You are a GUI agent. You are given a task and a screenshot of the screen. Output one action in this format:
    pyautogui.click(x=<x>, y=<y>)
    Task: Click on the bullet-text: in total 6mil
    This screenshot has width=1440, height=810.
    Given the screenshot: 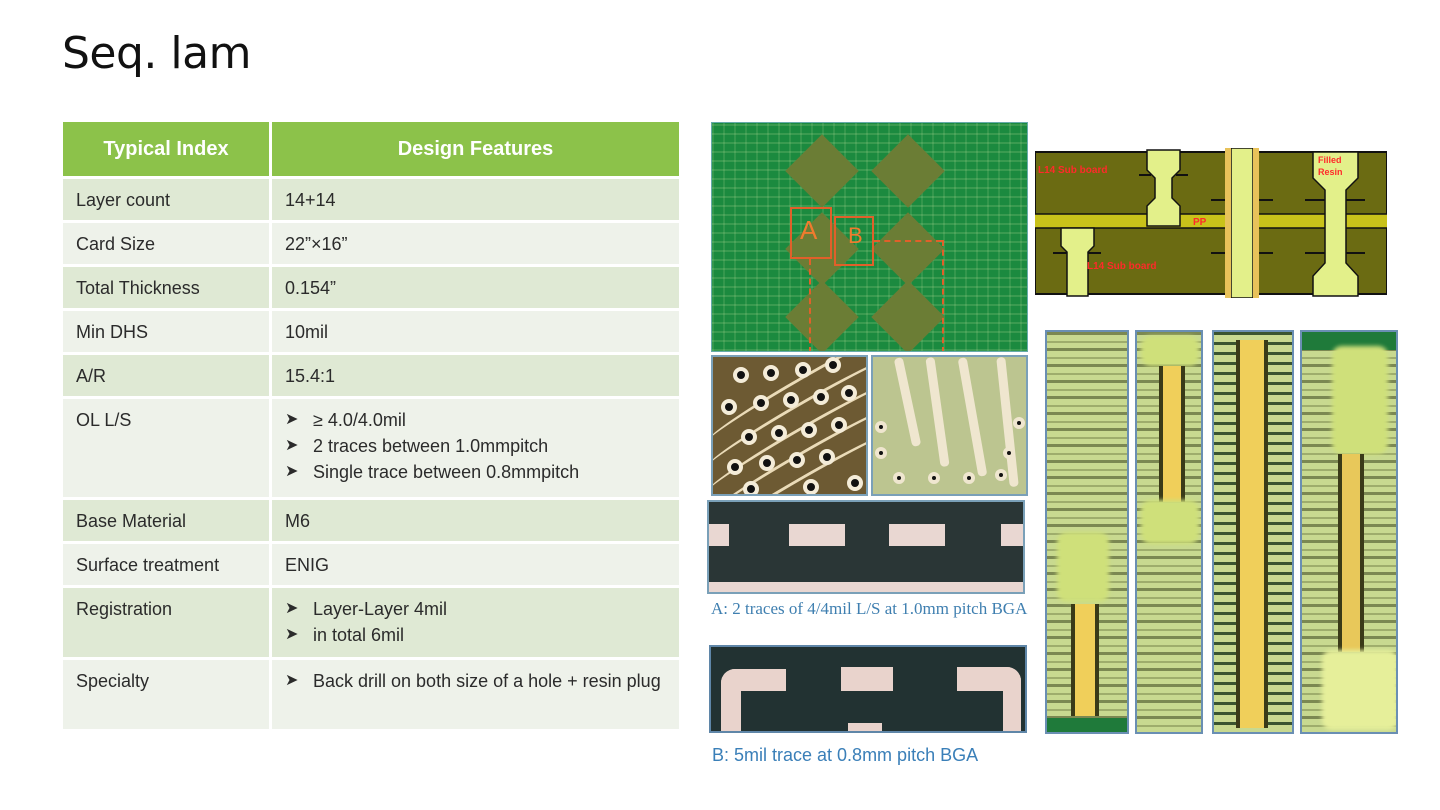 What is the action you would take?
    pyautogui.click(x=359, y=635)
    